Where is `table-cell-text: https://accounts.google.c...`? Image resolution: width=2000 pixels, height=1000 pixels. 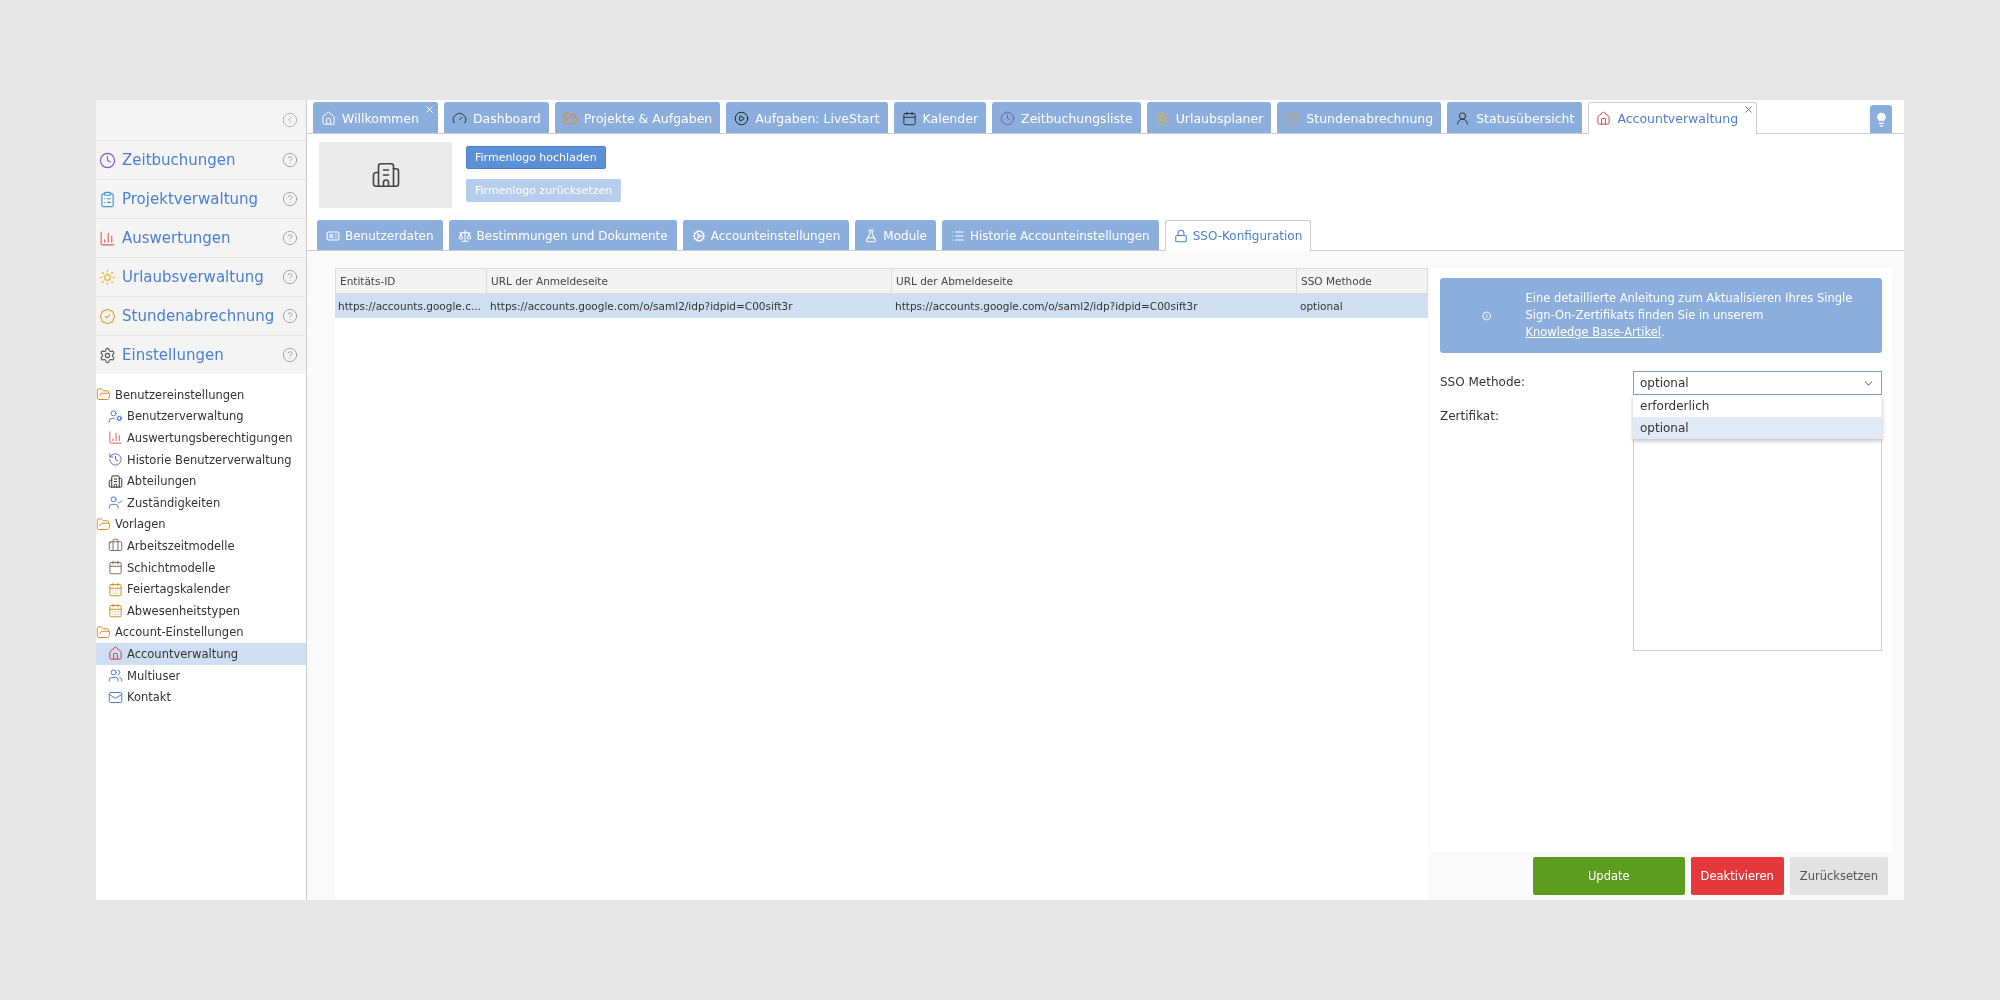 table-cell-text: https://accounts.google.c... is located at coordinates (409, 306).